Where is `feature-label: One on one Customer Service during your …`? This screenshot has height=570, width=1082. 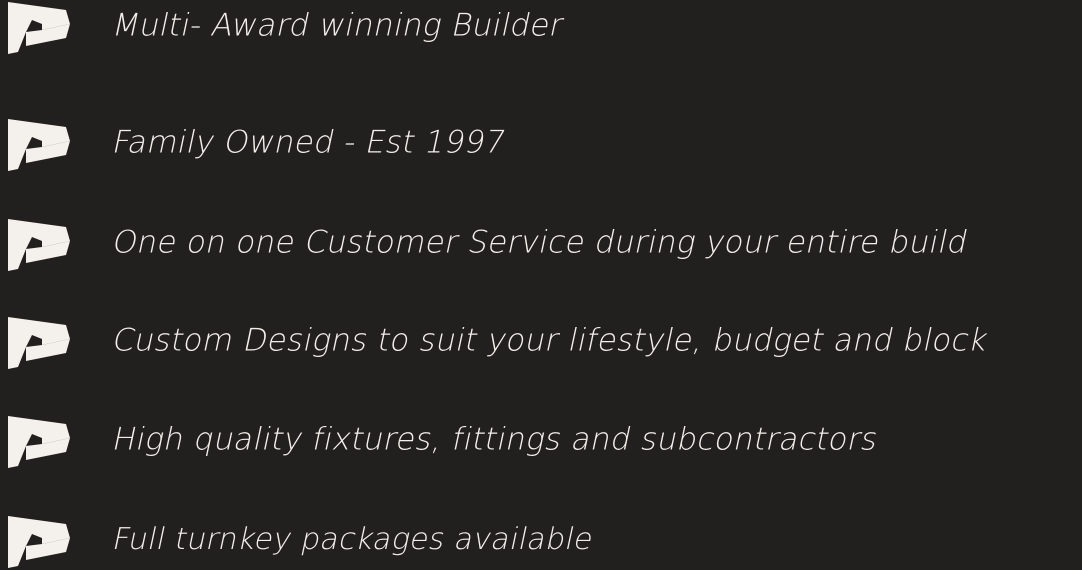 feature-label: One on one Customer Service during your … is located at coordinates (540, 242).